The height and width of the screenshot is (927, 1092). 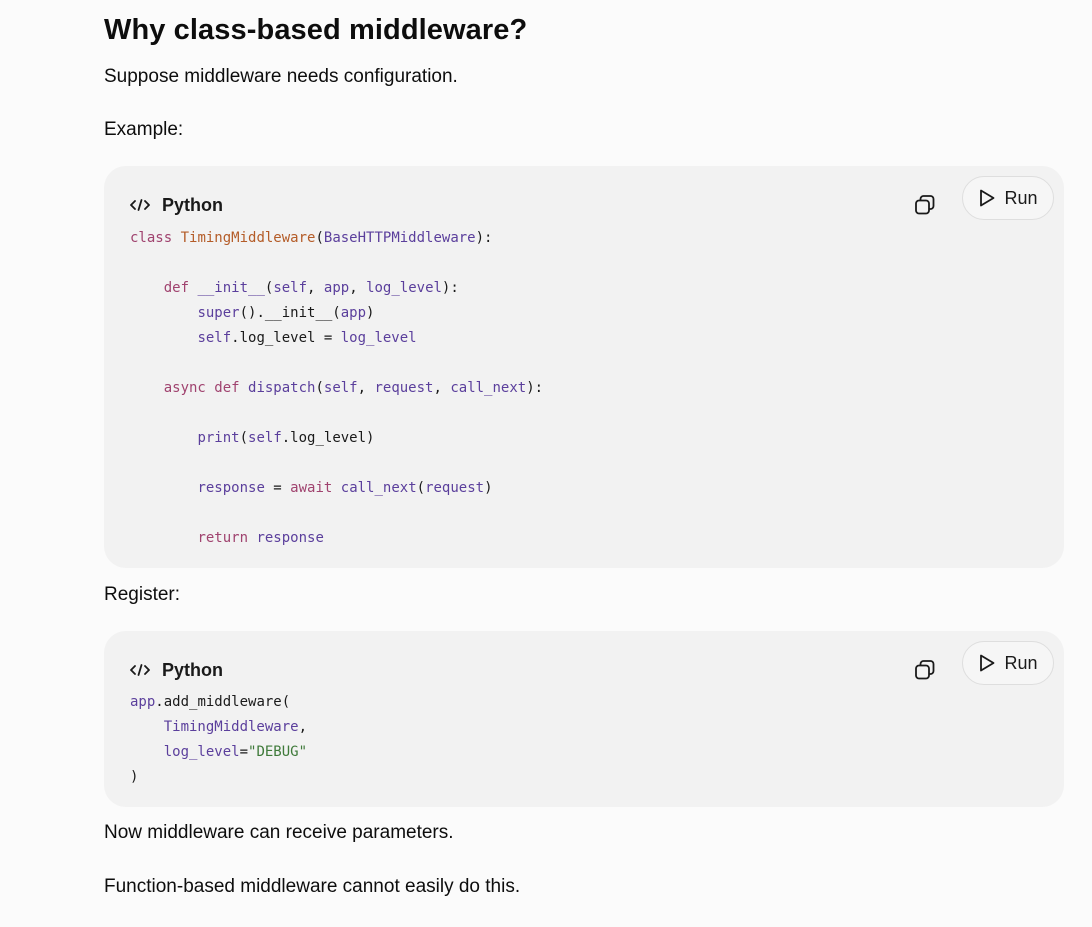 What do you see at coordinates (307, 338) in the screenshot?
I see `code-line: self.log_level = log_level` at bounding box center [307, 338].